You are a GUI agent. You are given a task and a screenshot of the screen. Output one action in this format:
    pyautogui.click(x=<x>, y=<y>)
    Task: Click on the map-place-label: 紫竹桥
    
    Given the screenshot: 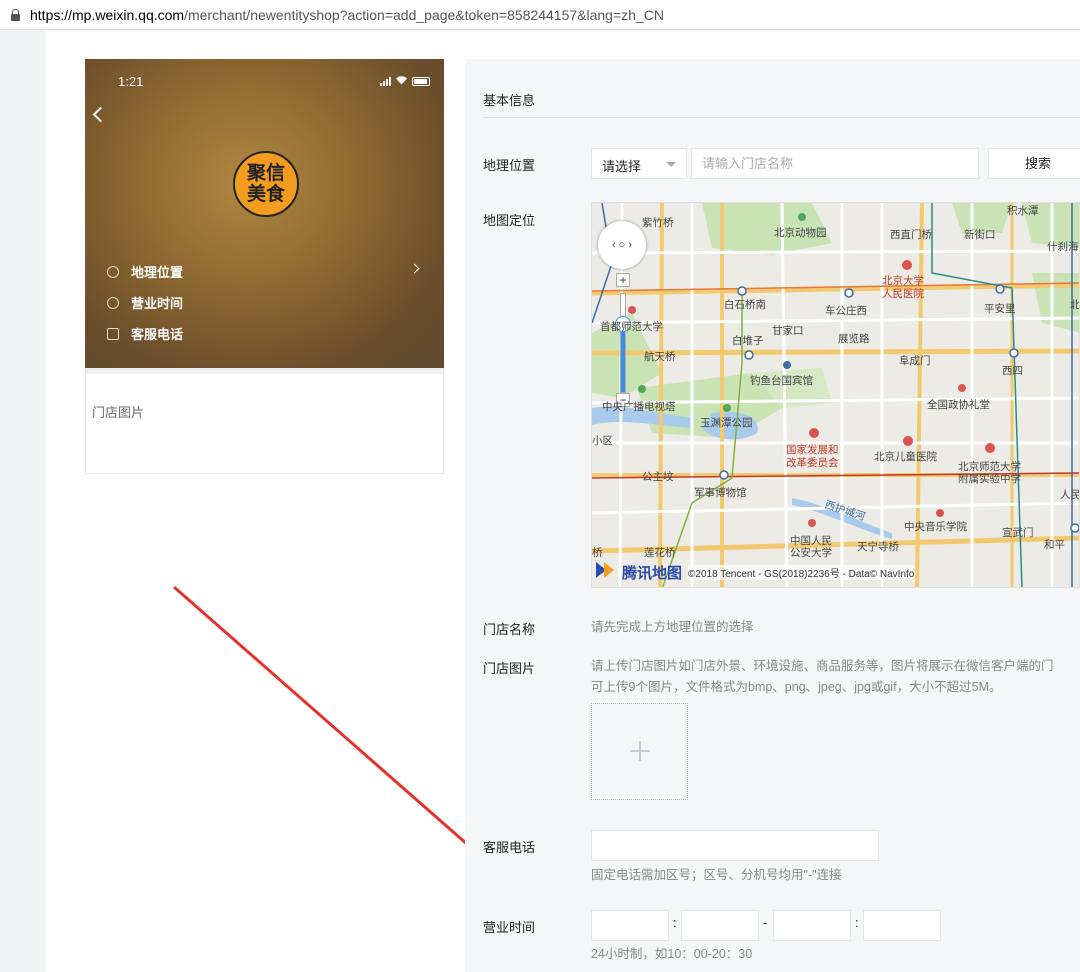 What is the action you would take?
    pyautogui.click(x=658, y=223)
    